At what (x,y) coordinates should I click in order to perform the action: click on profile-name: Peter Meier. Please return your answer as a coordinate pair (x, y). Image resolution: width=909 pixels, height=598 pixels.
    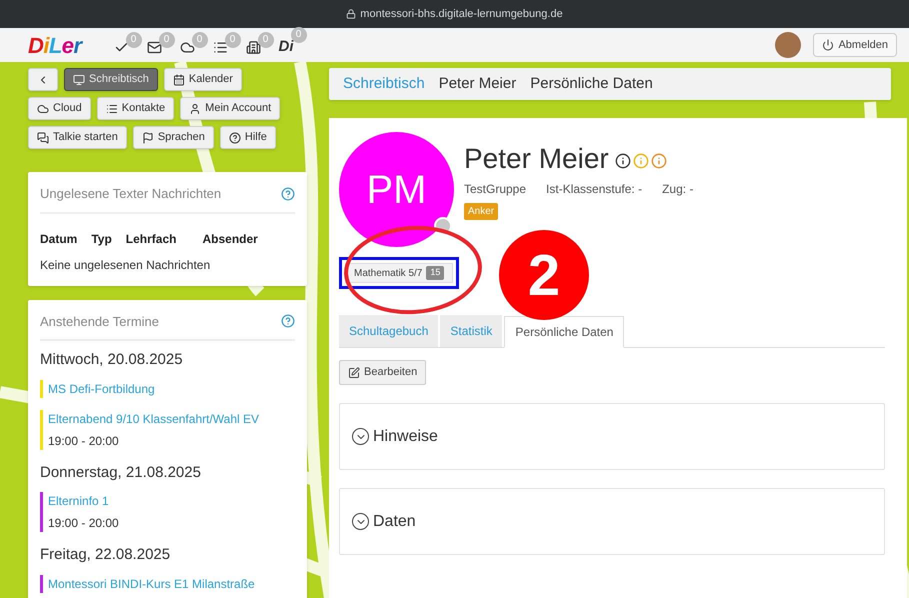
    Looking at the image, I should click on (536, 159).